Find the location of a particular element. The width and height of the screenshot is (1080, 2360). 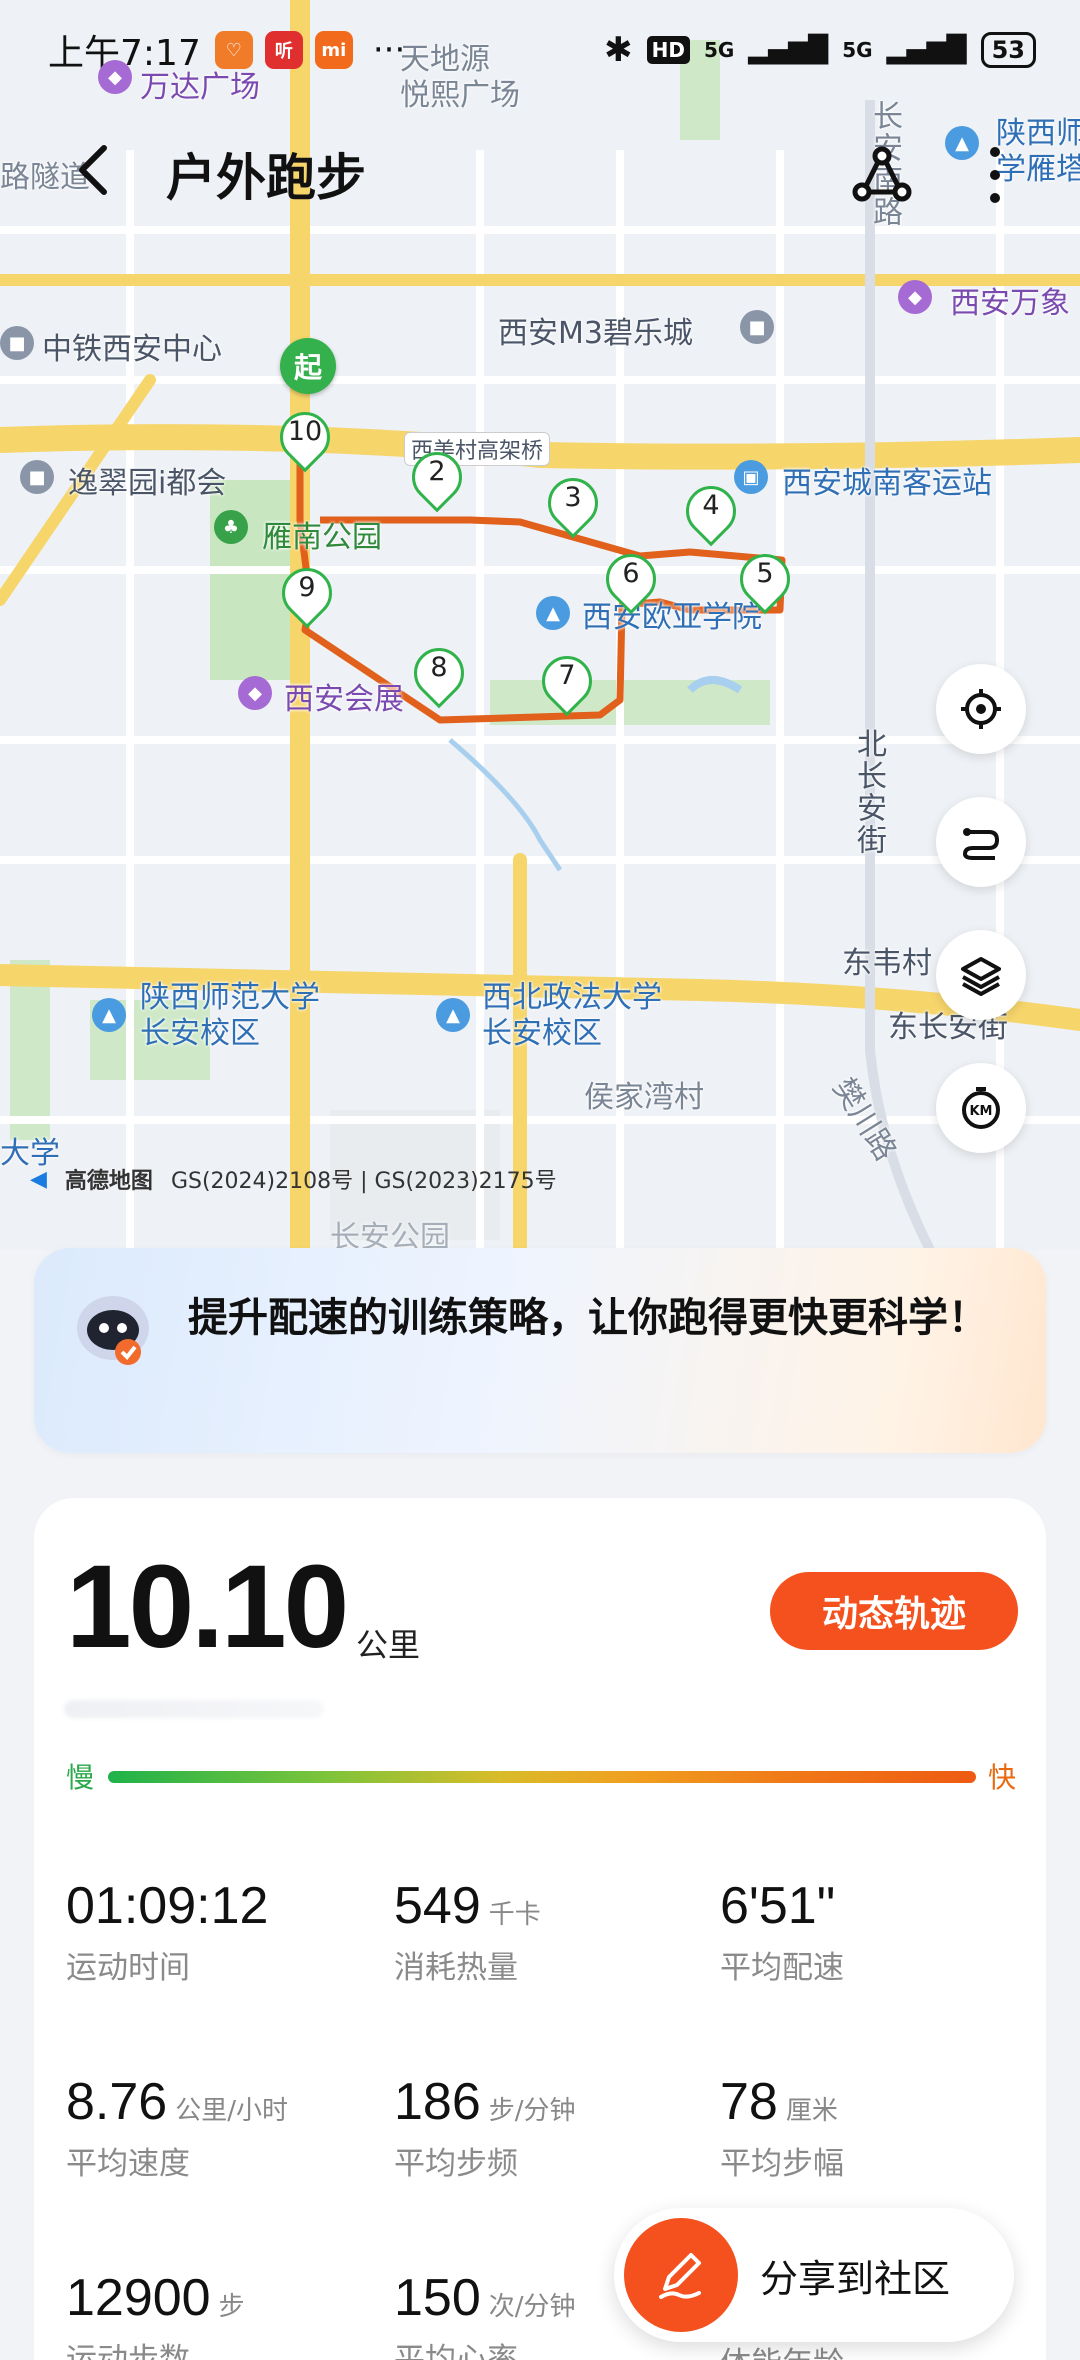

km-marker-2: 2 is located at coordinates (437, 478).